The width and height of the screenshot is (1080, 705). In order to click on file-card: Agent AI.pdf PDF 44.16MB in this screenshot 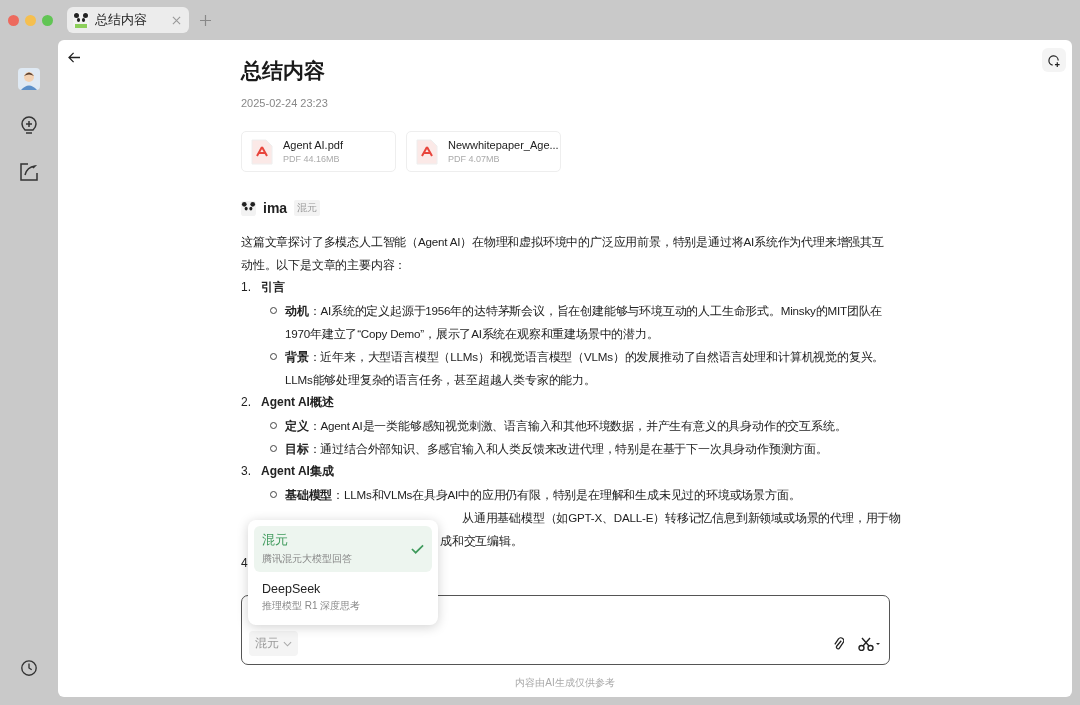, I will do `click(318, 151)`.